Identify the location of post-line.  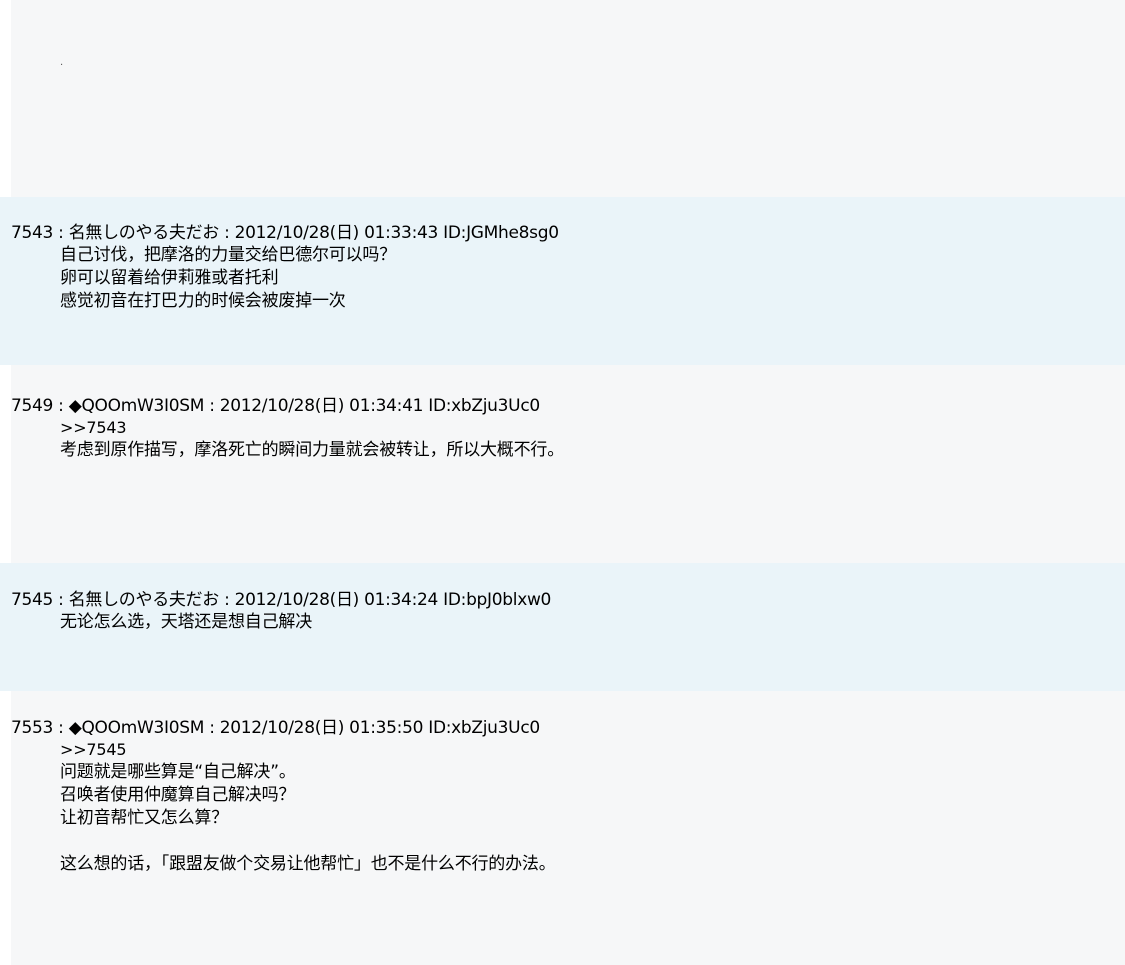
(308, 841).